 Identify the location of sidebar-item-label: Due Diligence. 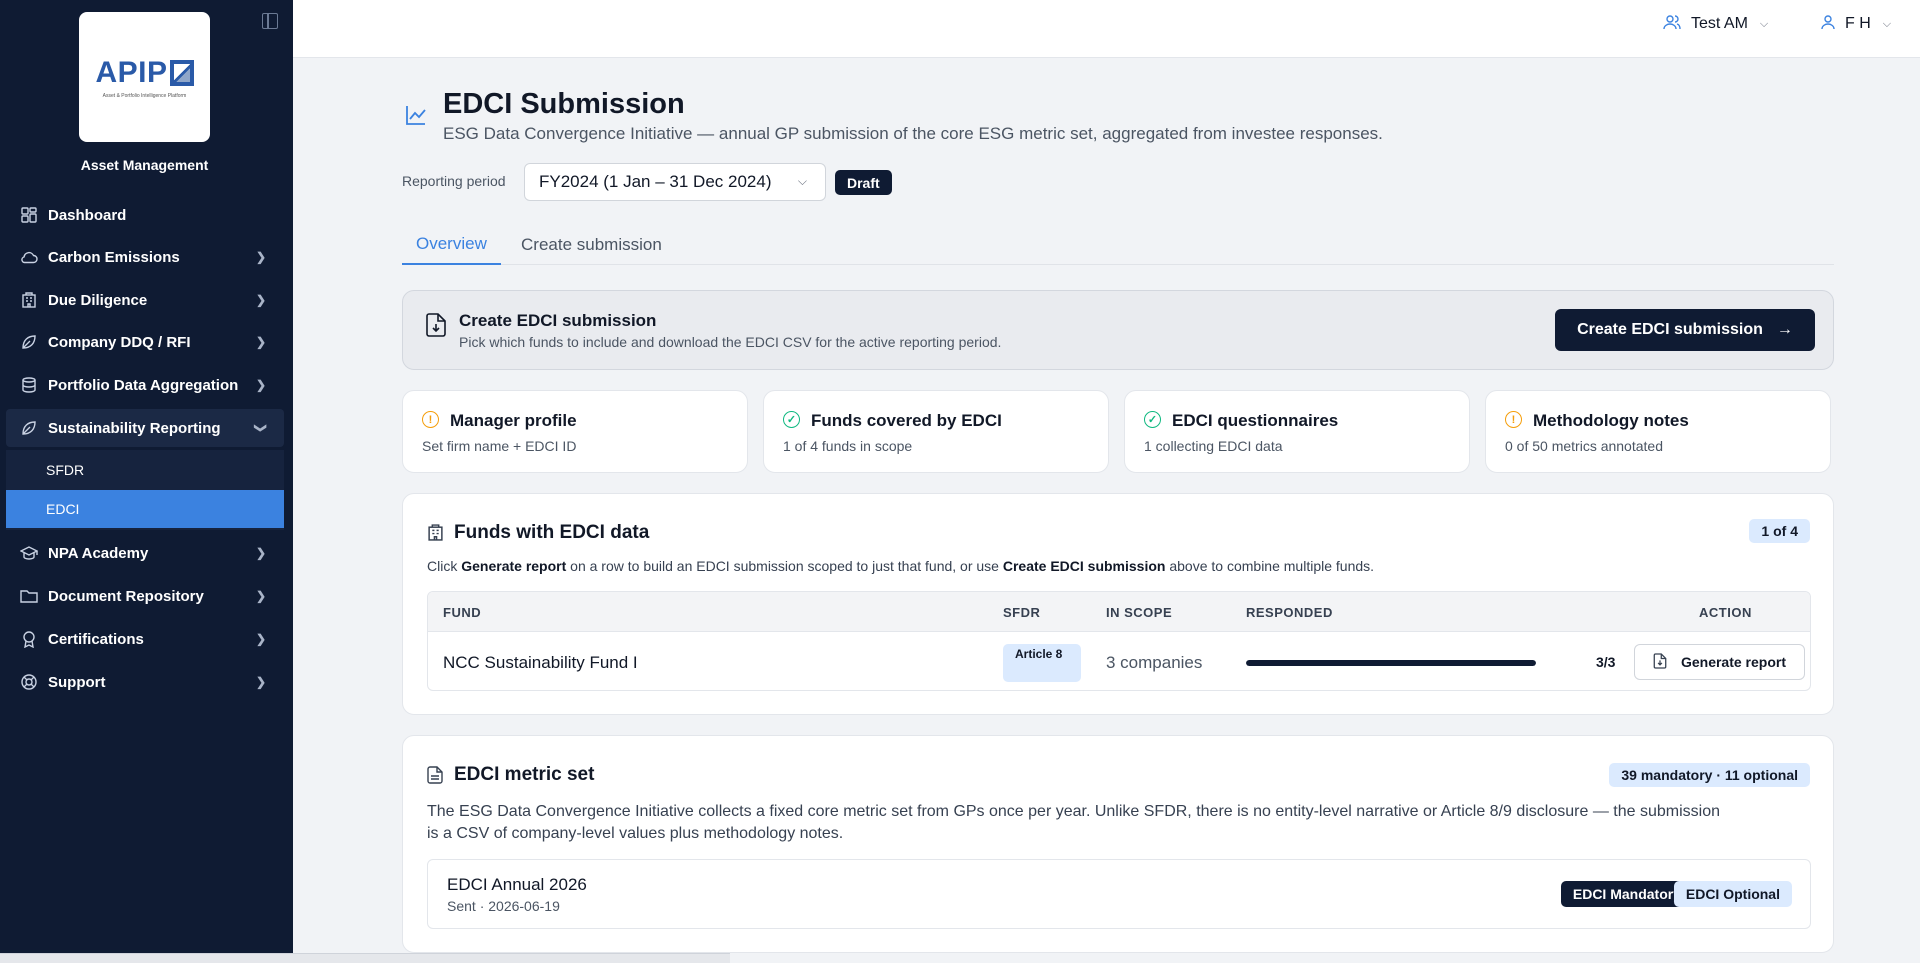
(98, 300).